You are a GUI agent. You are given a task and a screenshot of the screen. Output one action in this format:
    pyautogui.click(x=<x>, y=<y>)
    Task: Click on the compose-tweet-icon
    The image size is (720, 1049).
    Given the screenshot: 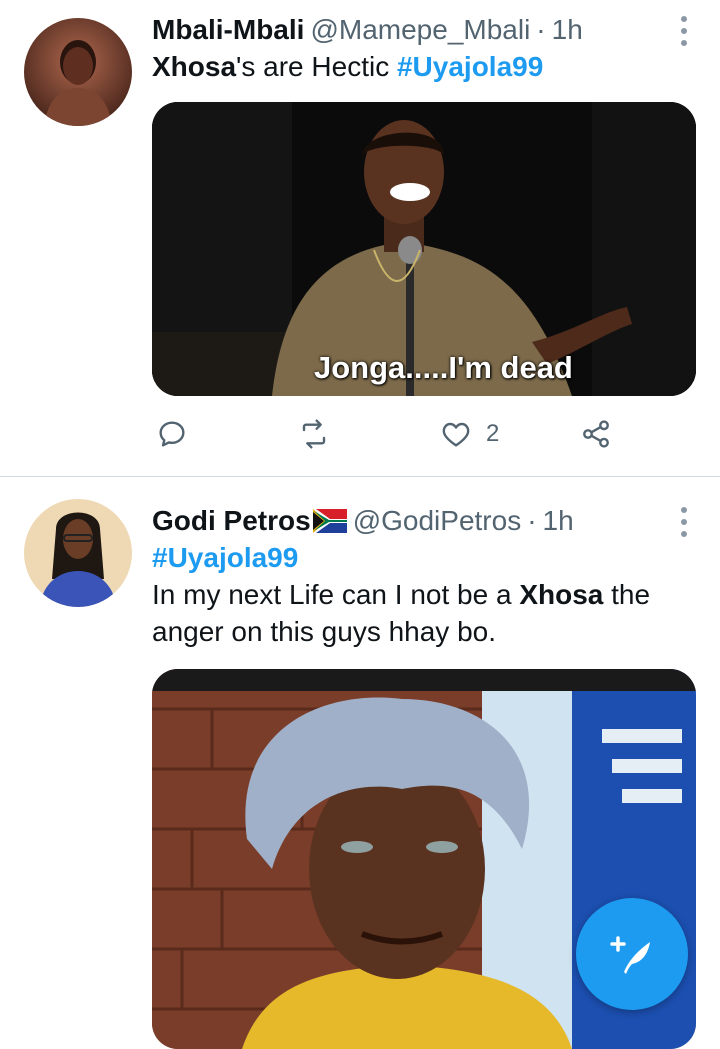 What is the action you would take?
    pyautogui.click(x=630, y=955)
    